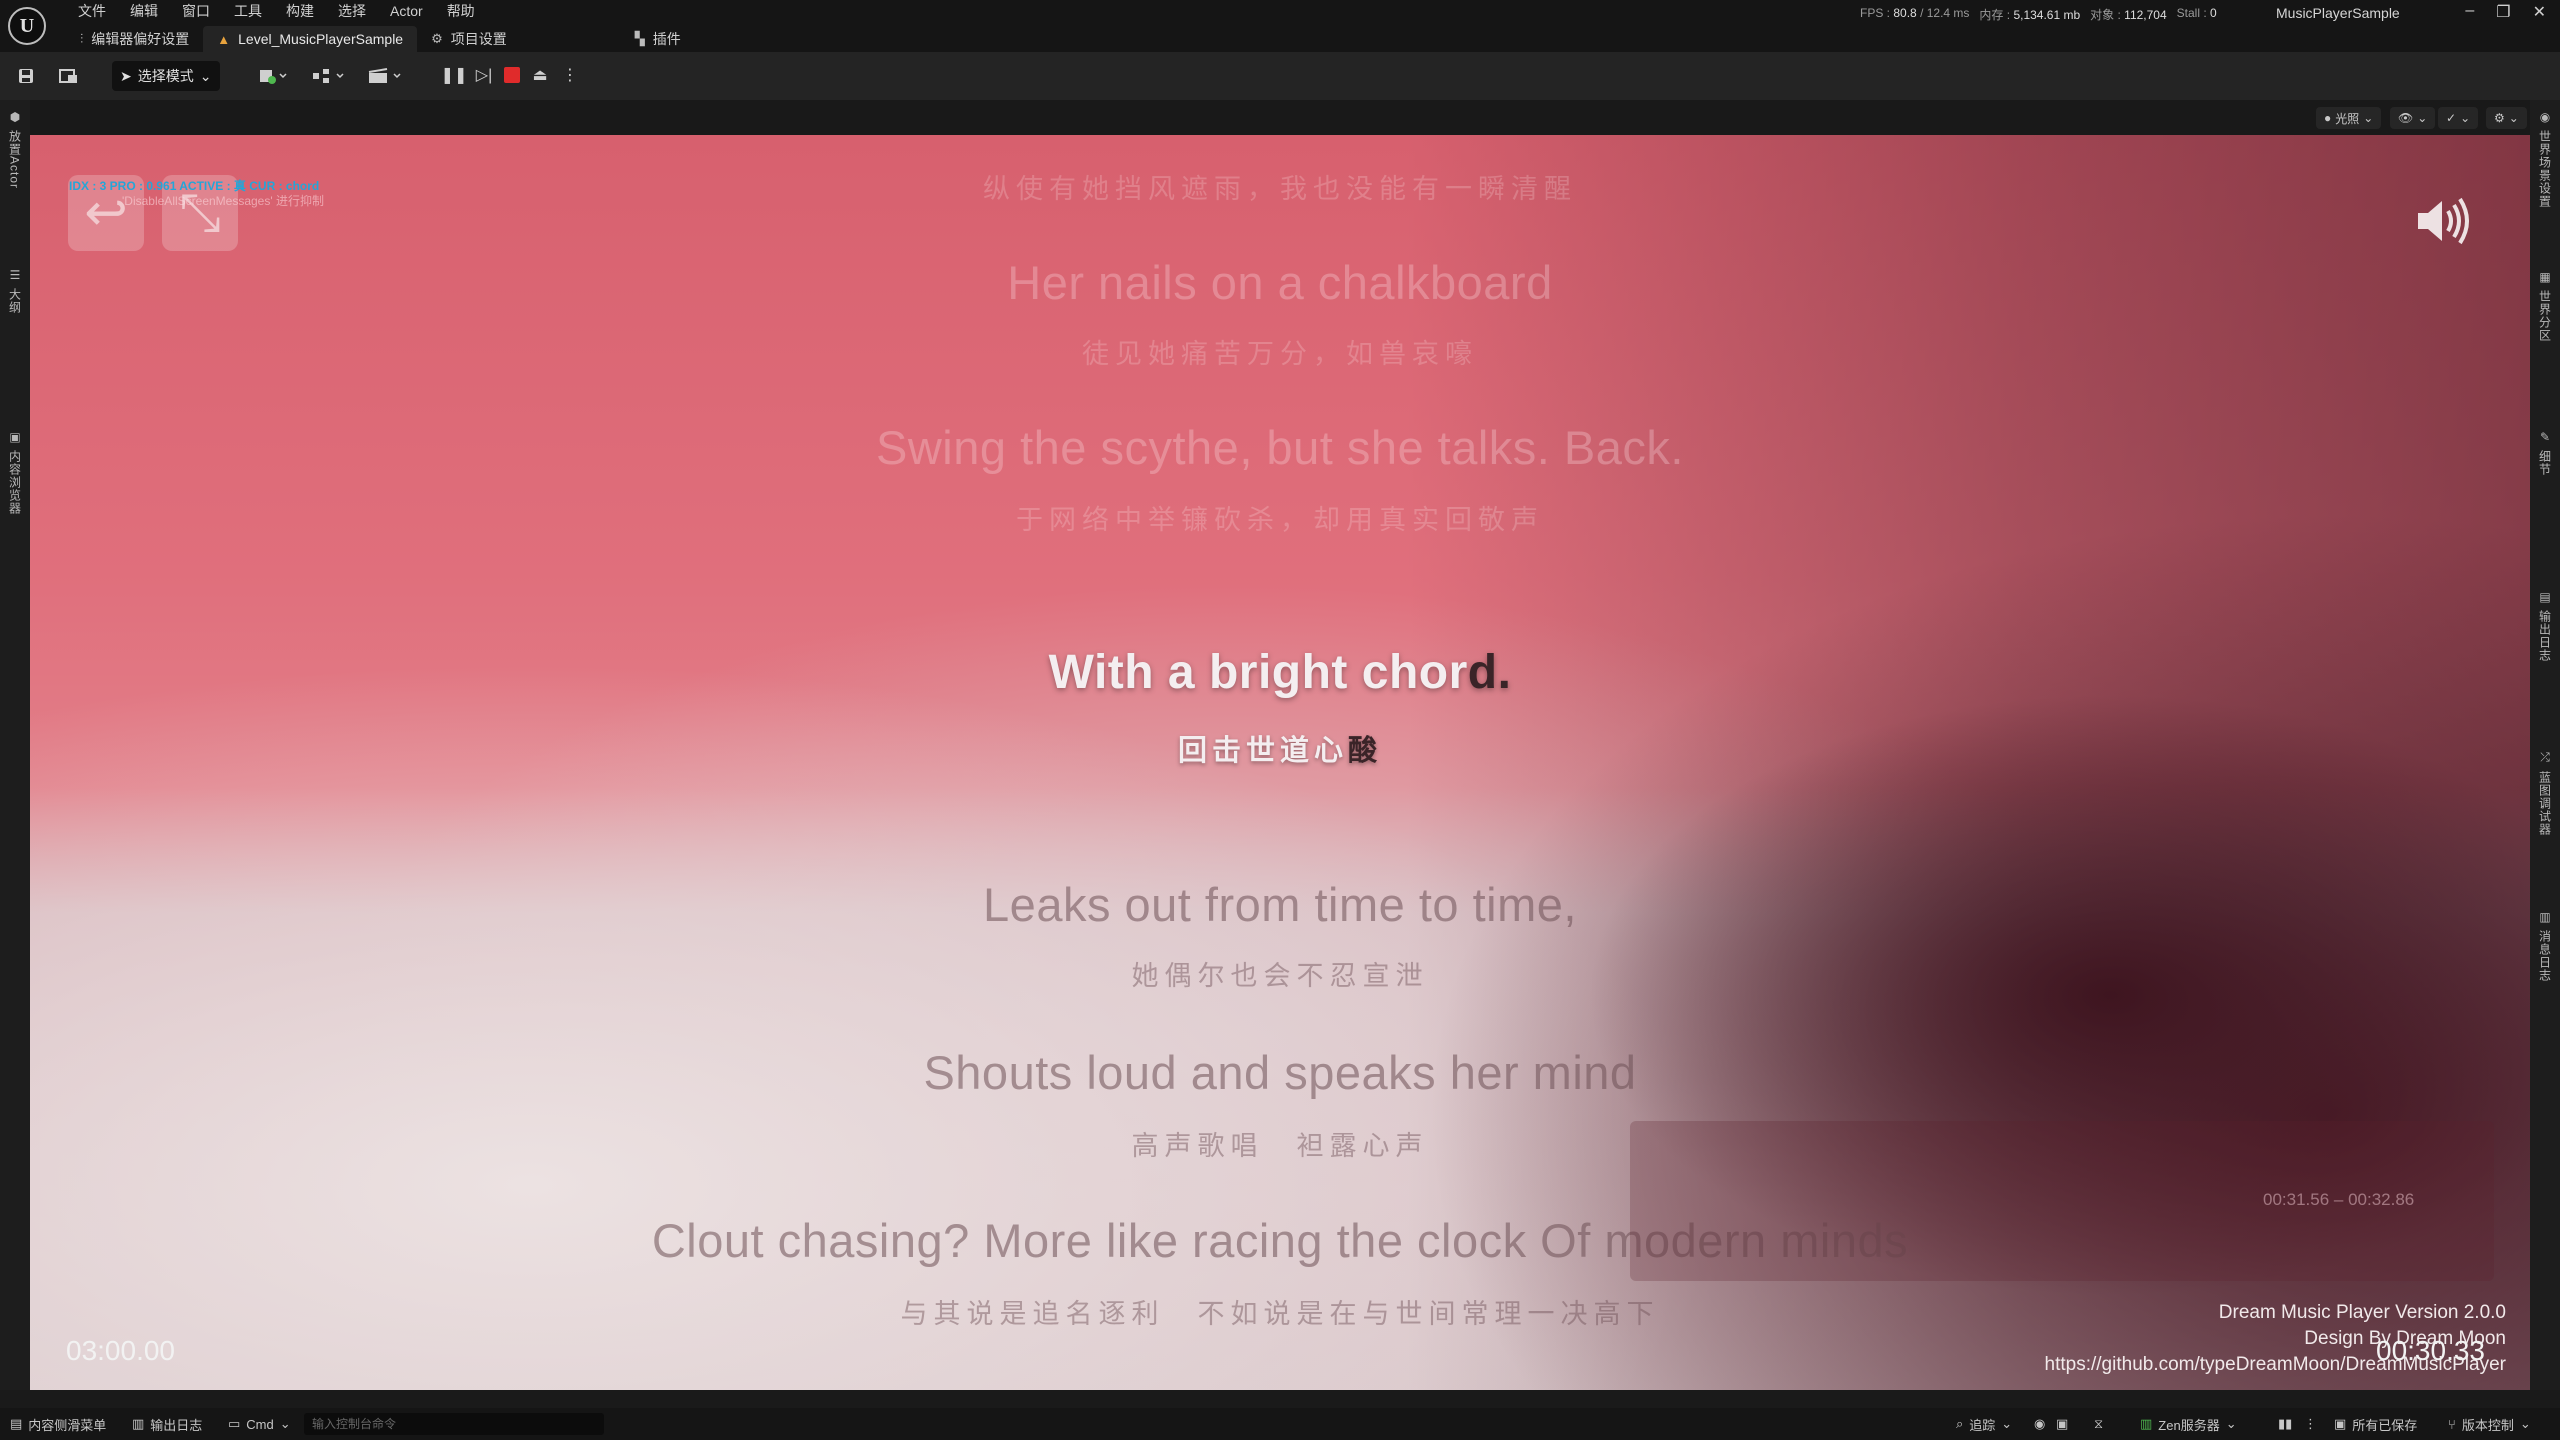 The width and height of the screenshot is (2560, 1440). Describe the element at coordinates (2545, 626) in the screenshot. I see `side-tab-output-log: ▤ 输出日志` at that location.